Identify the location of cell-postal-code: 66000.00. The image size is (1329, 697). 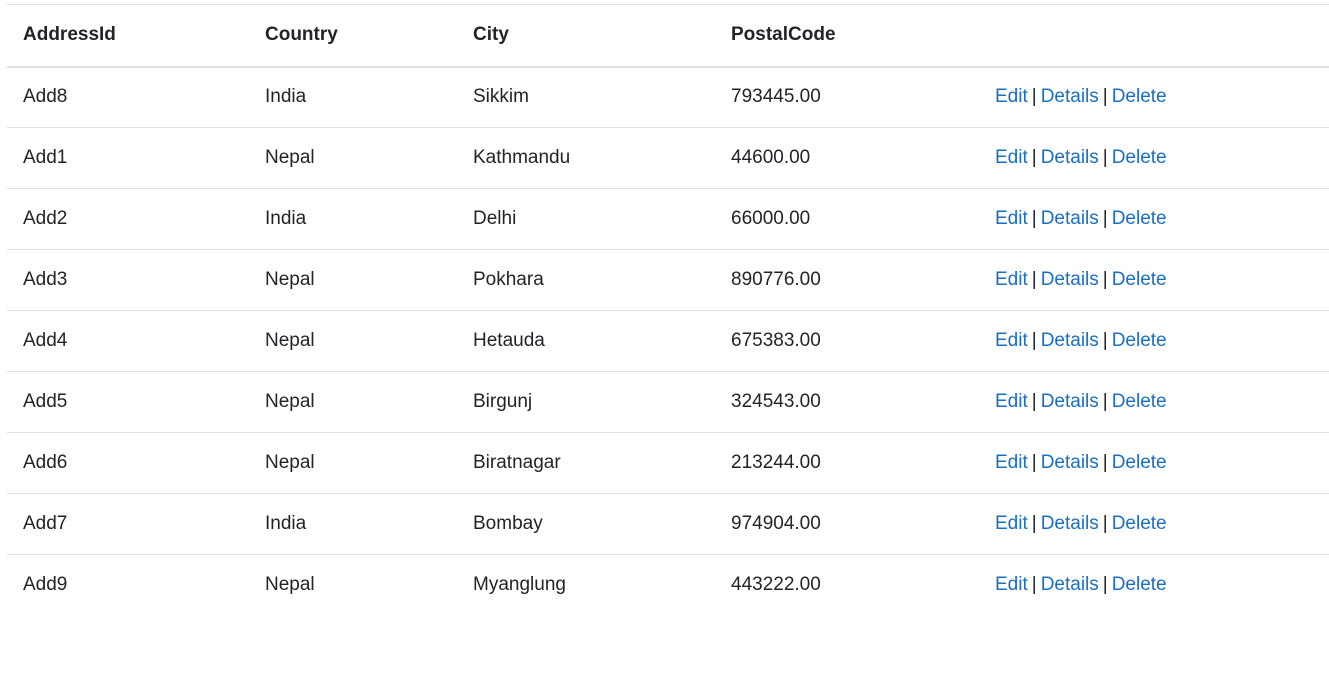
(771, 218).